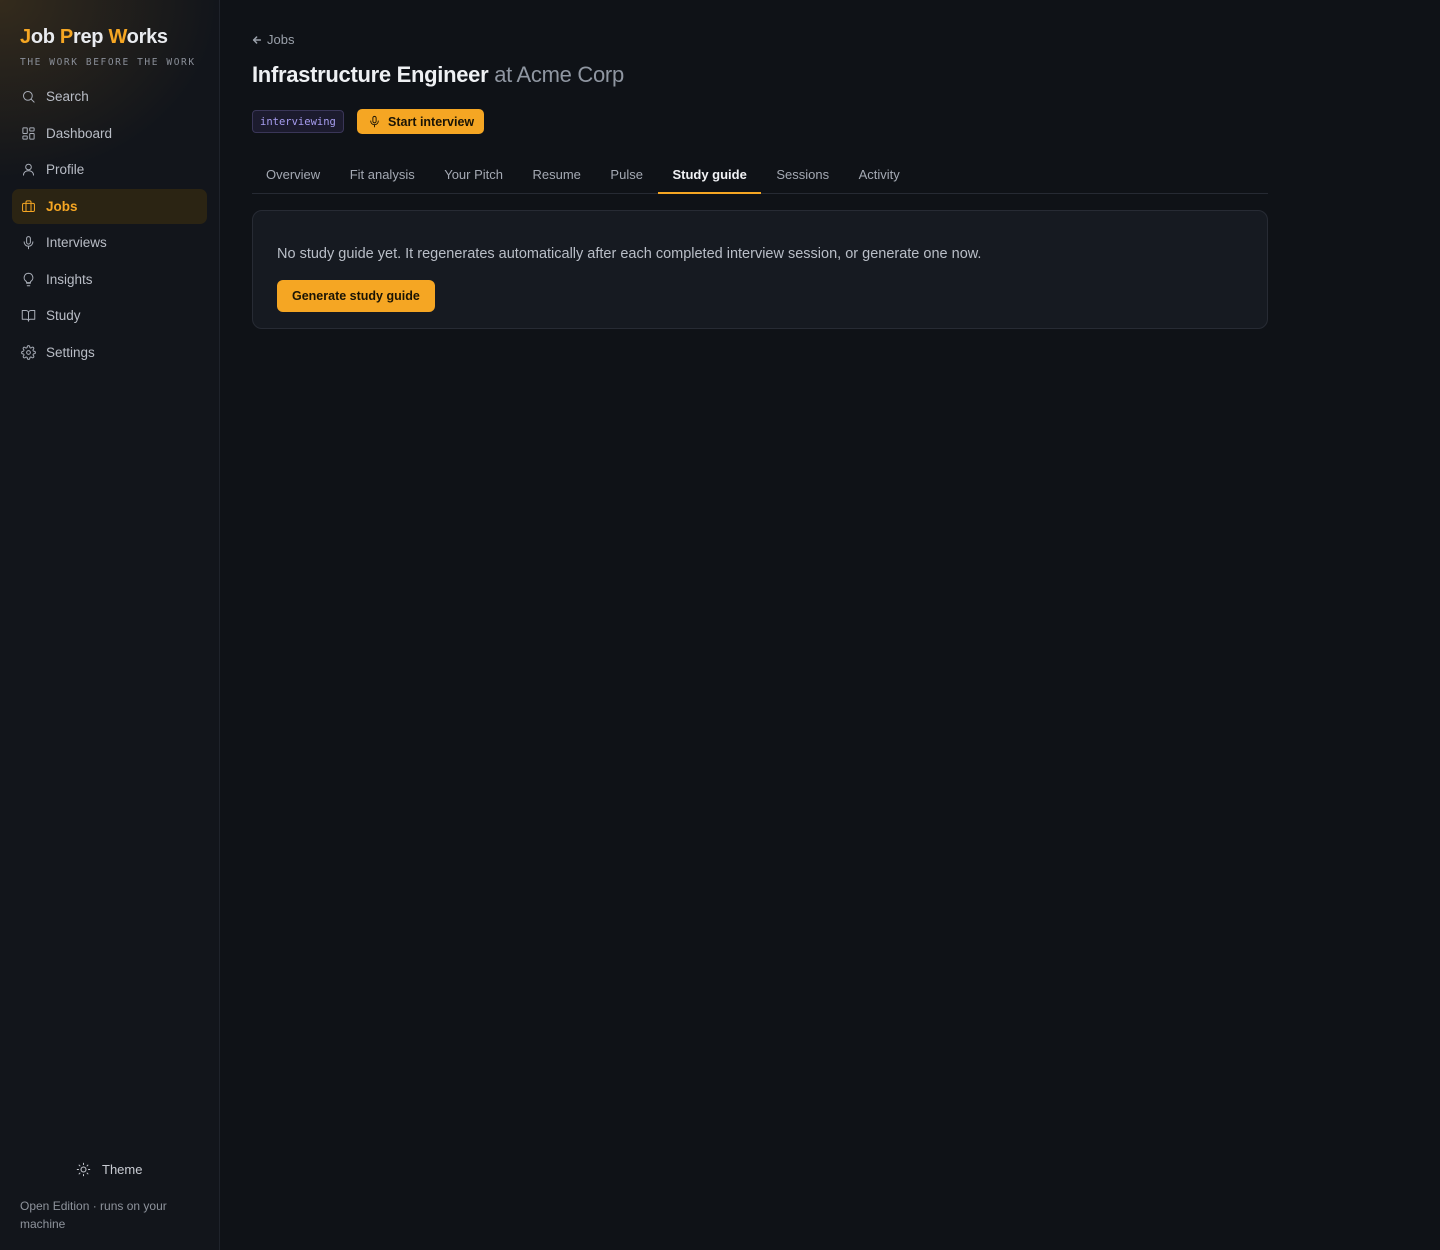  I want to click on sidebar-item-dashboard: Dashboard, so click(109, 133).